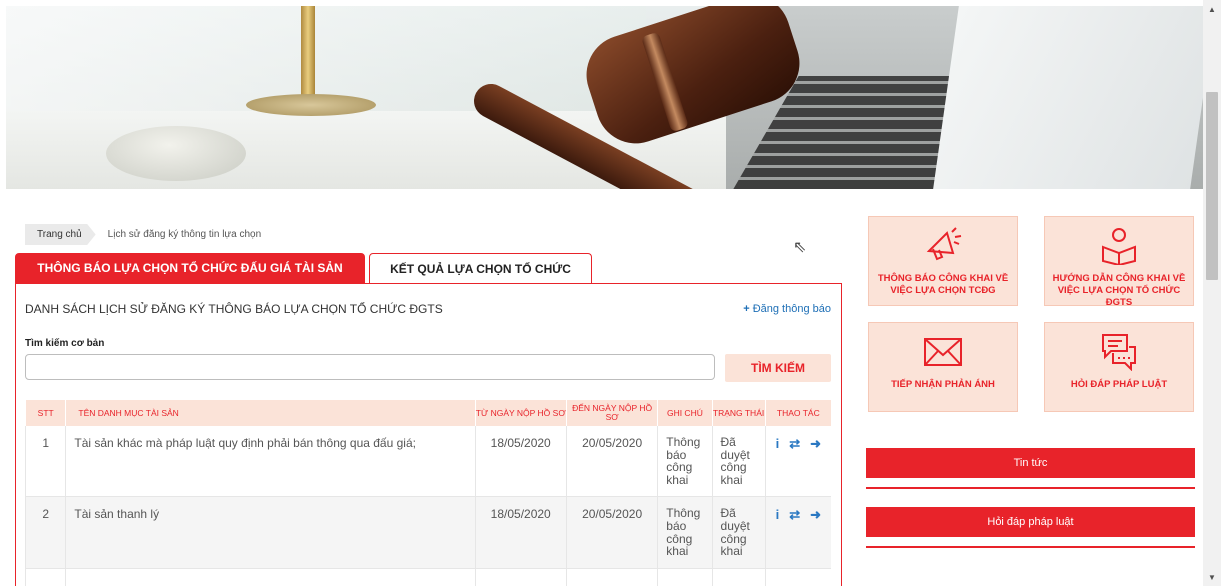 The image size is (1221, 586). Describe the element at coordinates (778, 368) in the screenshot. I see `search-button: TÌM KIẾM` at that location.